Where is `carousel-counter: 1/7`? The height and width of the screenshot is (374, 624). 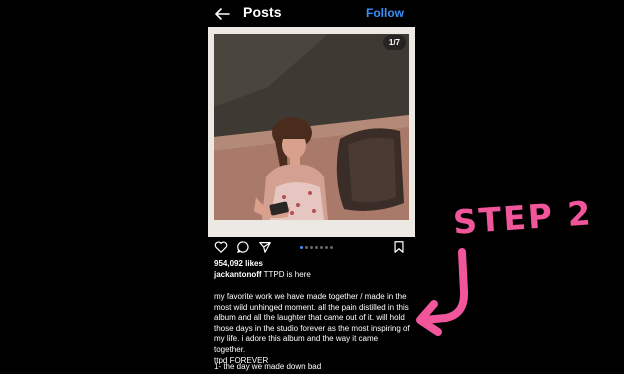 carousel-counter: 1/7 is located at coordinates (394, 42).